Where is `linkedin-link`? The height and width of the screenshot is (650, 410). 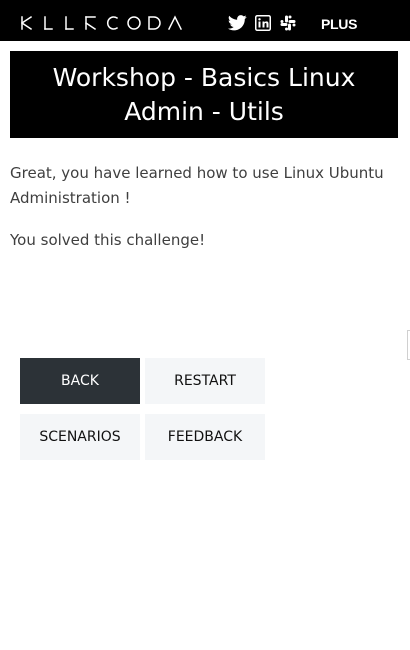
linkedin-link is located at coordinates (262, 23).